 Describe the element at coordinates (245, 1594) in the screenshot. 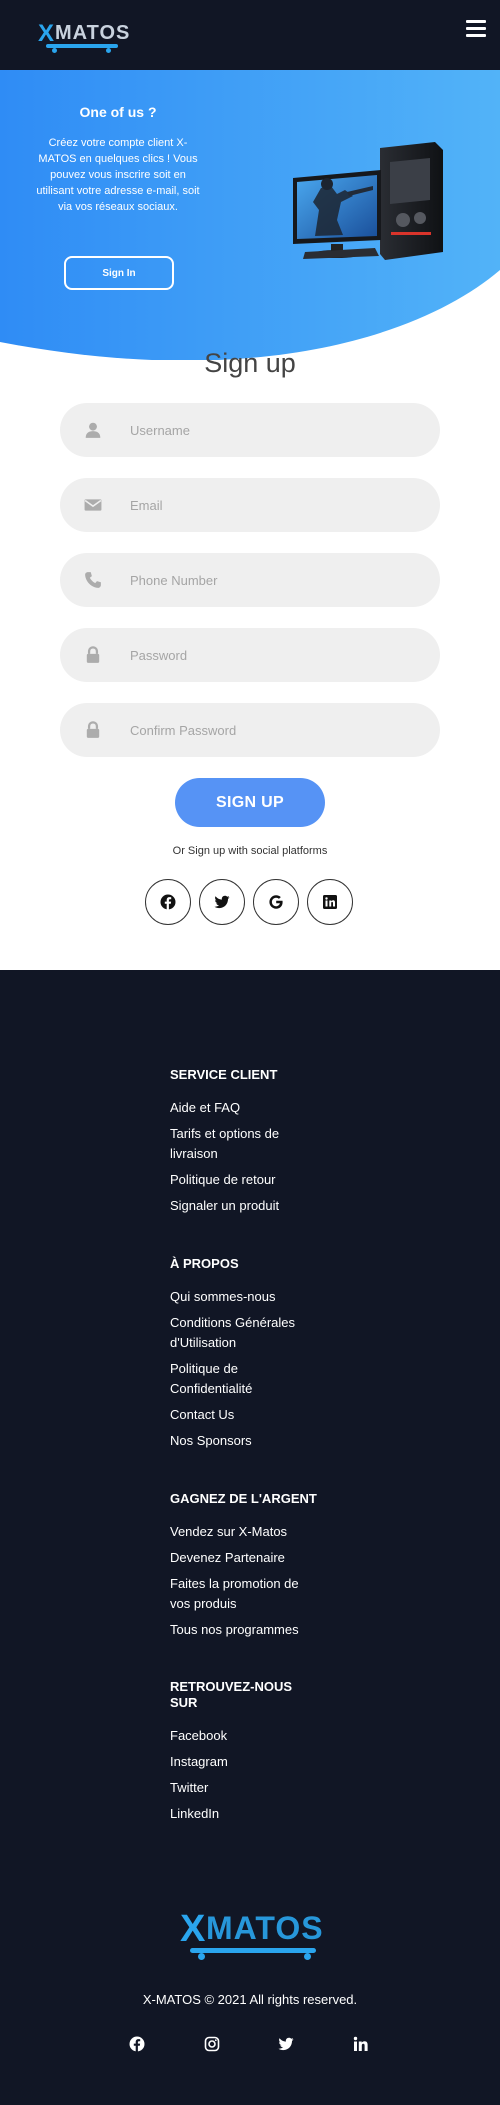

I see `footer-link-promotion-produits: Faites la promotion de vos produis` at that location.